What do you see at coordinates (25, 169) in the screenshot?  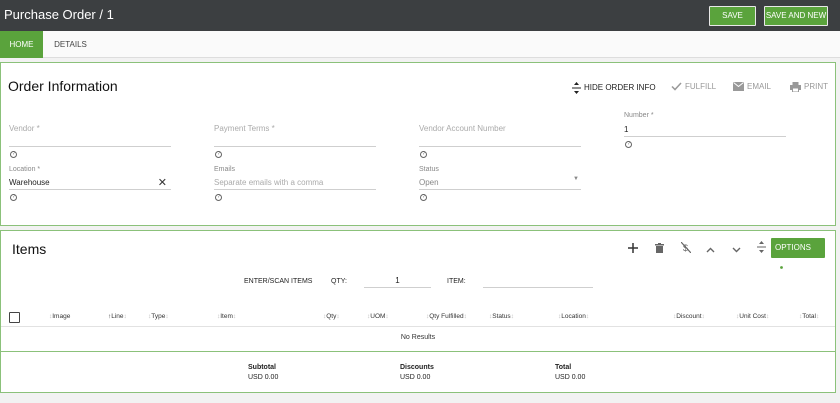 I see `location-label: Location *` at bounding box center [25, 169].